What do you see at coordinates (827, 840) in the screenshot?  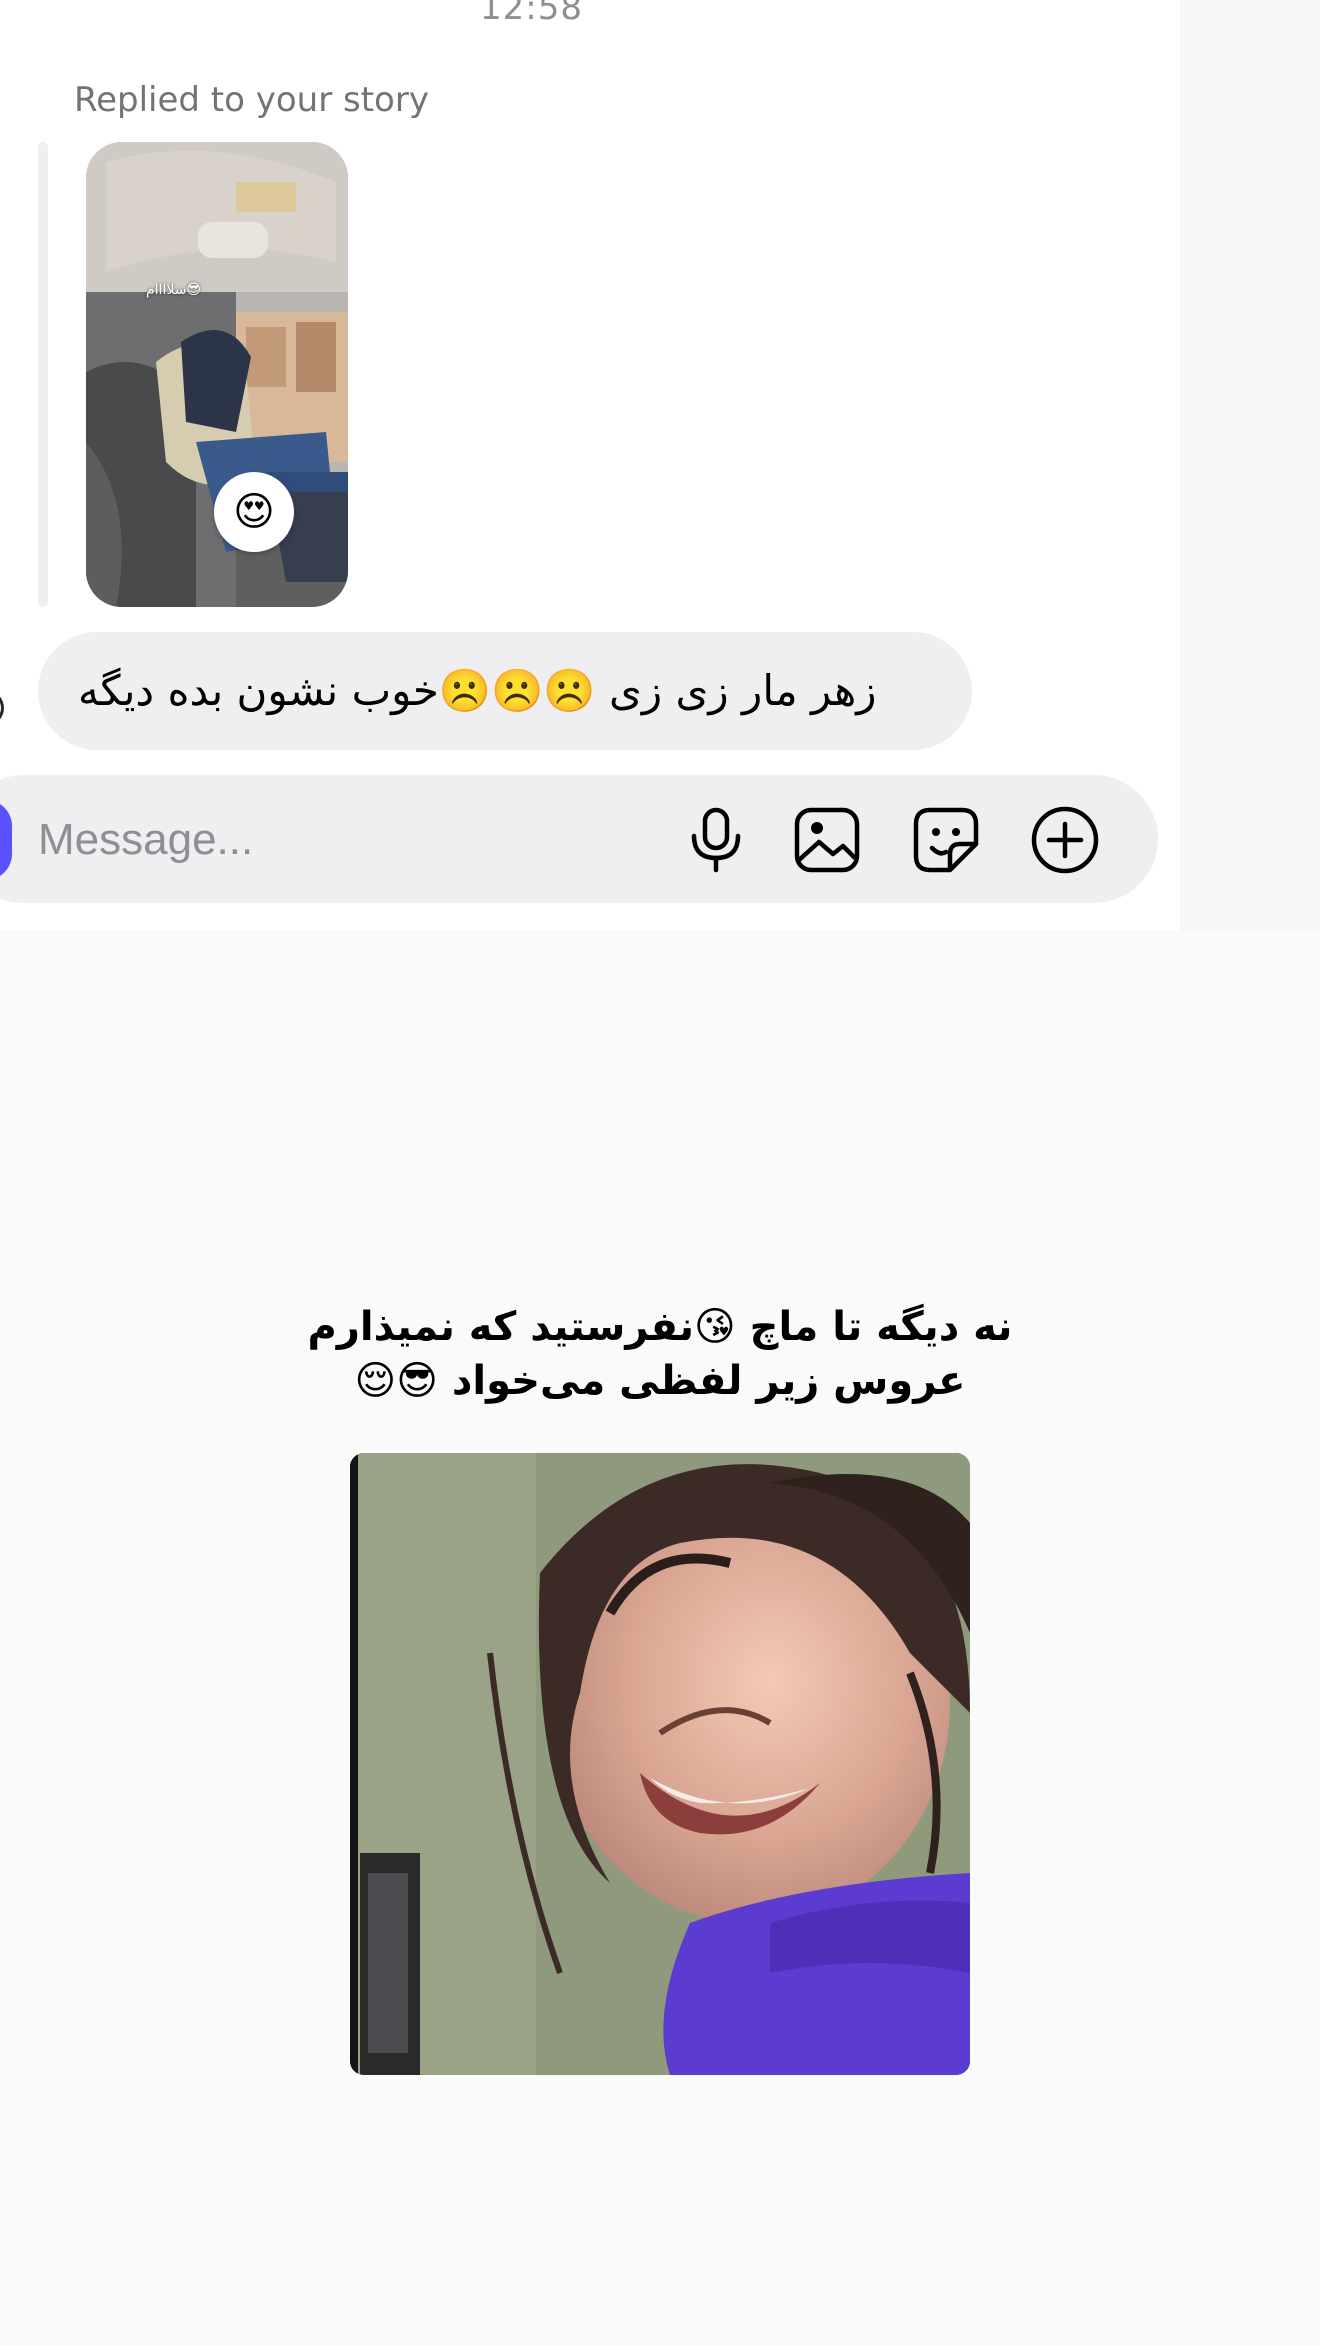 I see `image-icon` at bounding box center [827, 840].